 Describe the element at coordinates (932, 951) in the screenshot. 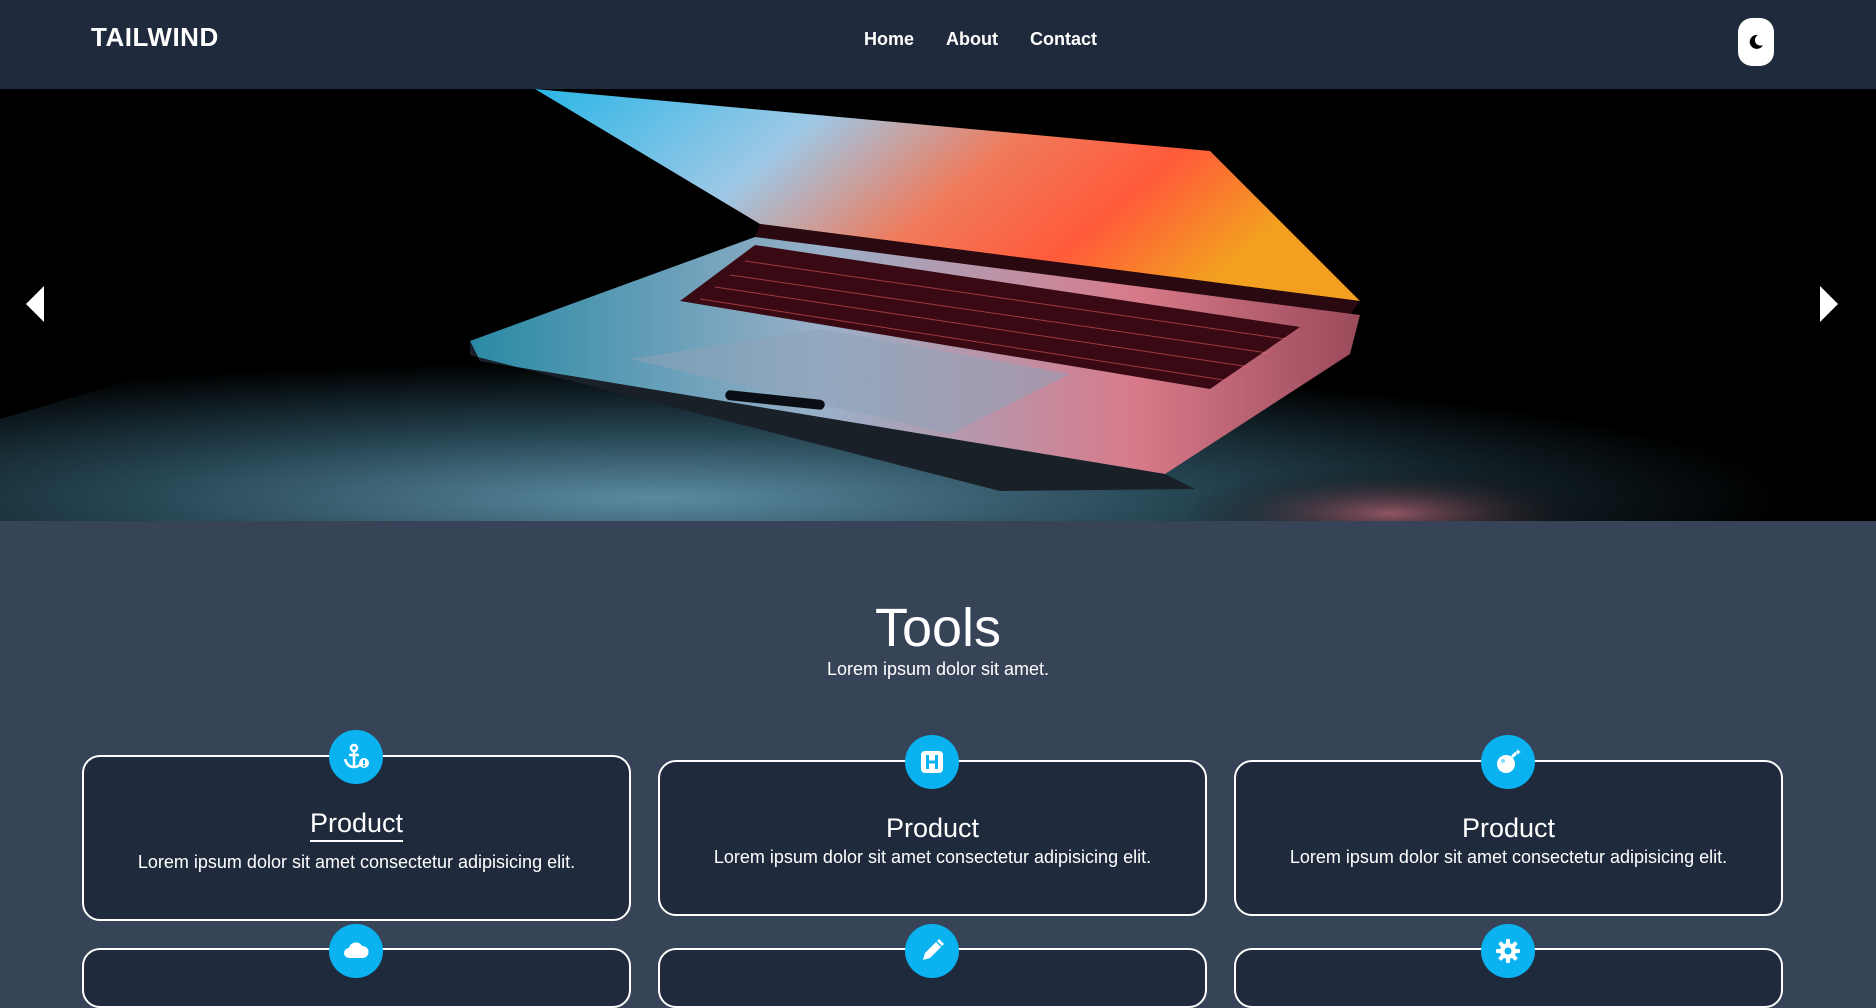

I see `pencil-icon` at that location.